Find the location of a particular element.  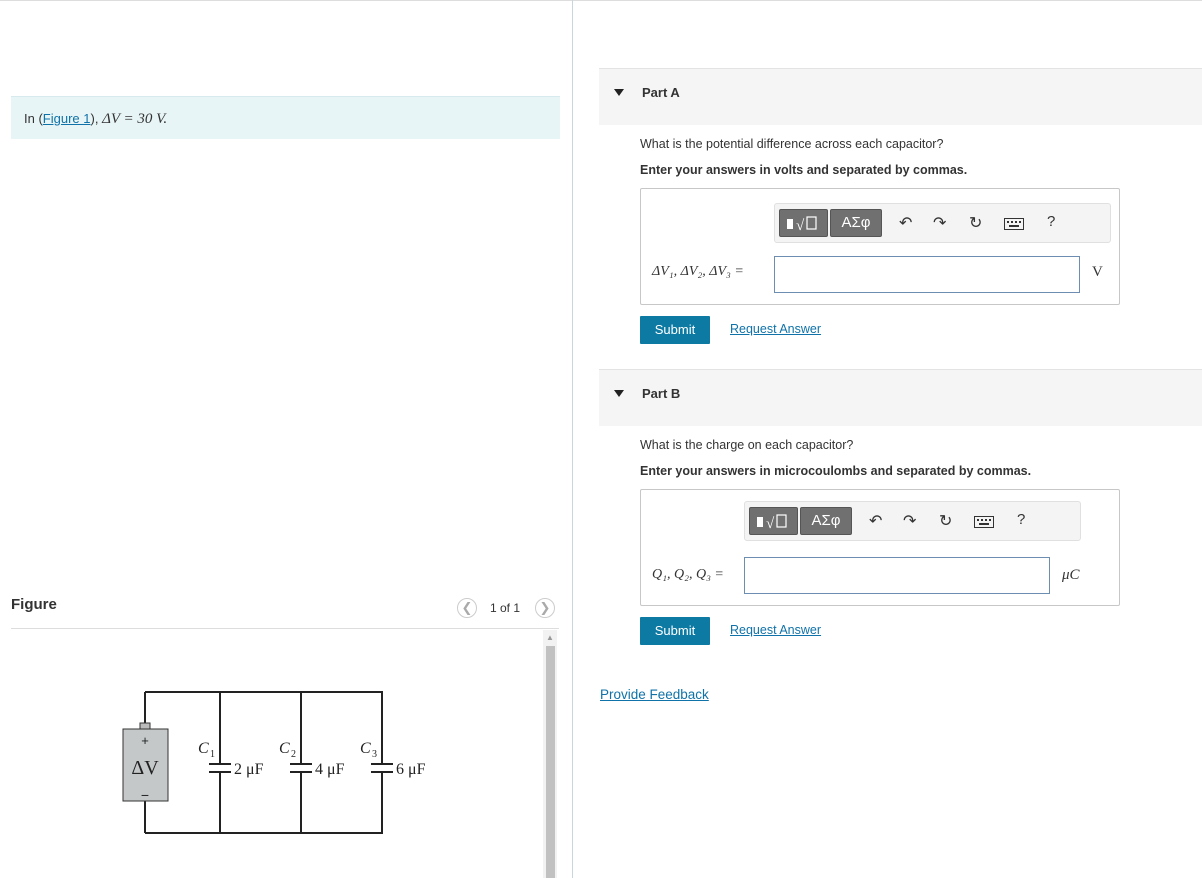

part-b-answer-input is located at coordinates (897, 575).